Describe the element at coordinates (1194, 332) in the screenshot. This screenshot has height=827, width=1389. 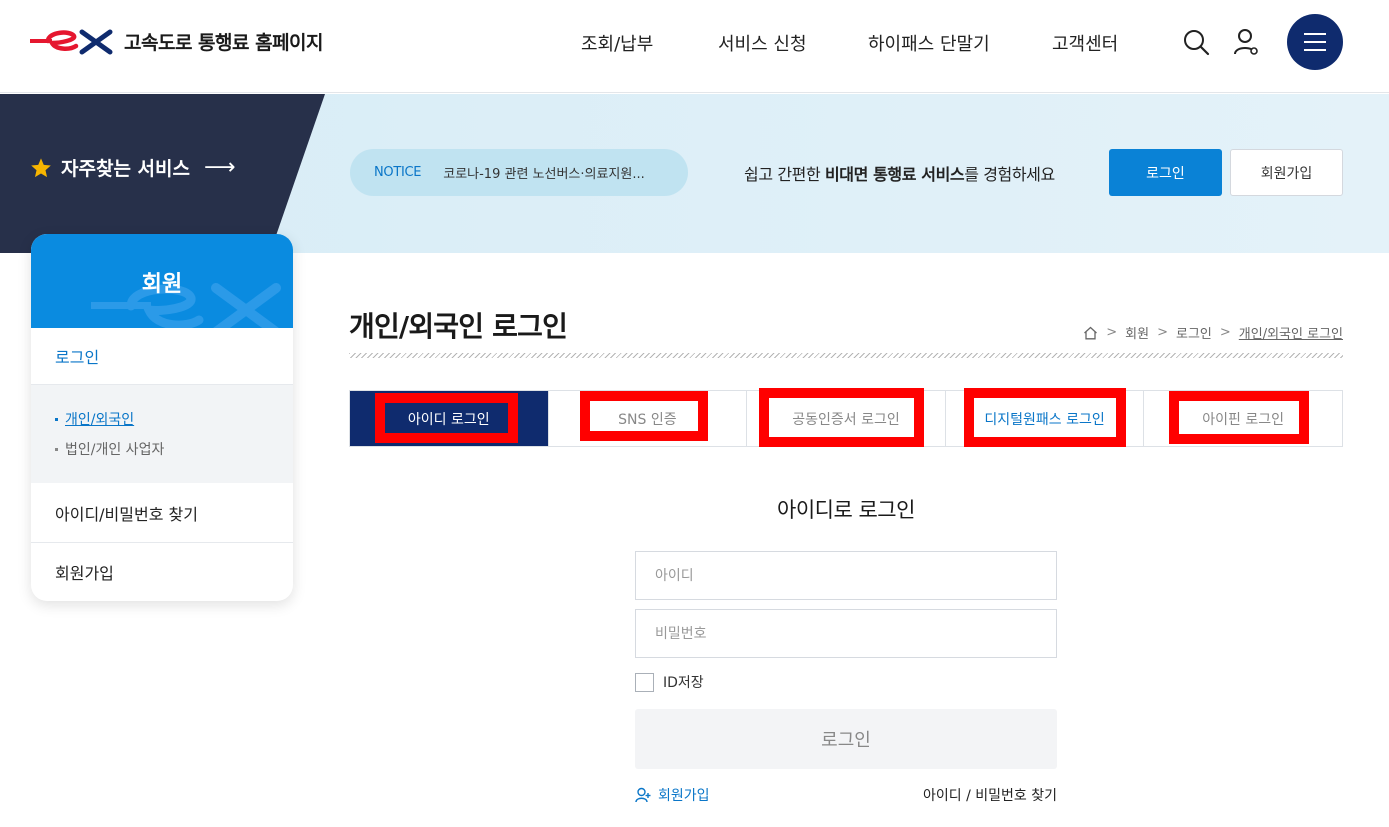
I see `breadcrumb-item: 로그인` at that location.